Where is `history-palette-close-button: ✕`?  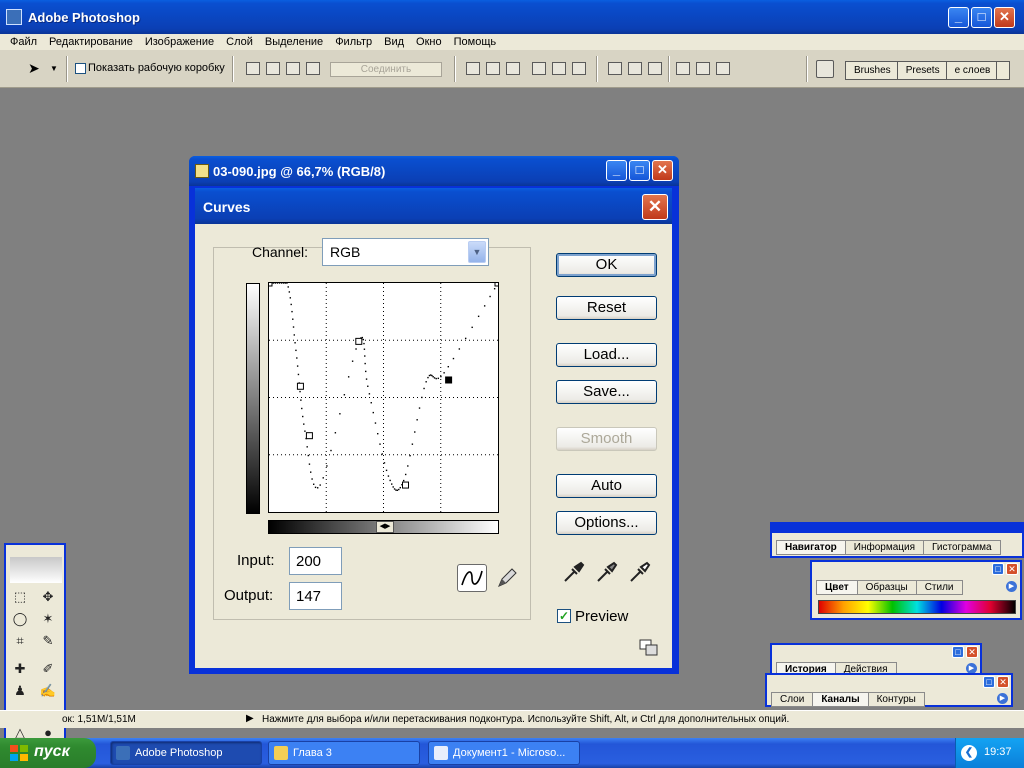
history-palette-close-button: ✕ is located at coordinates (972, 652).